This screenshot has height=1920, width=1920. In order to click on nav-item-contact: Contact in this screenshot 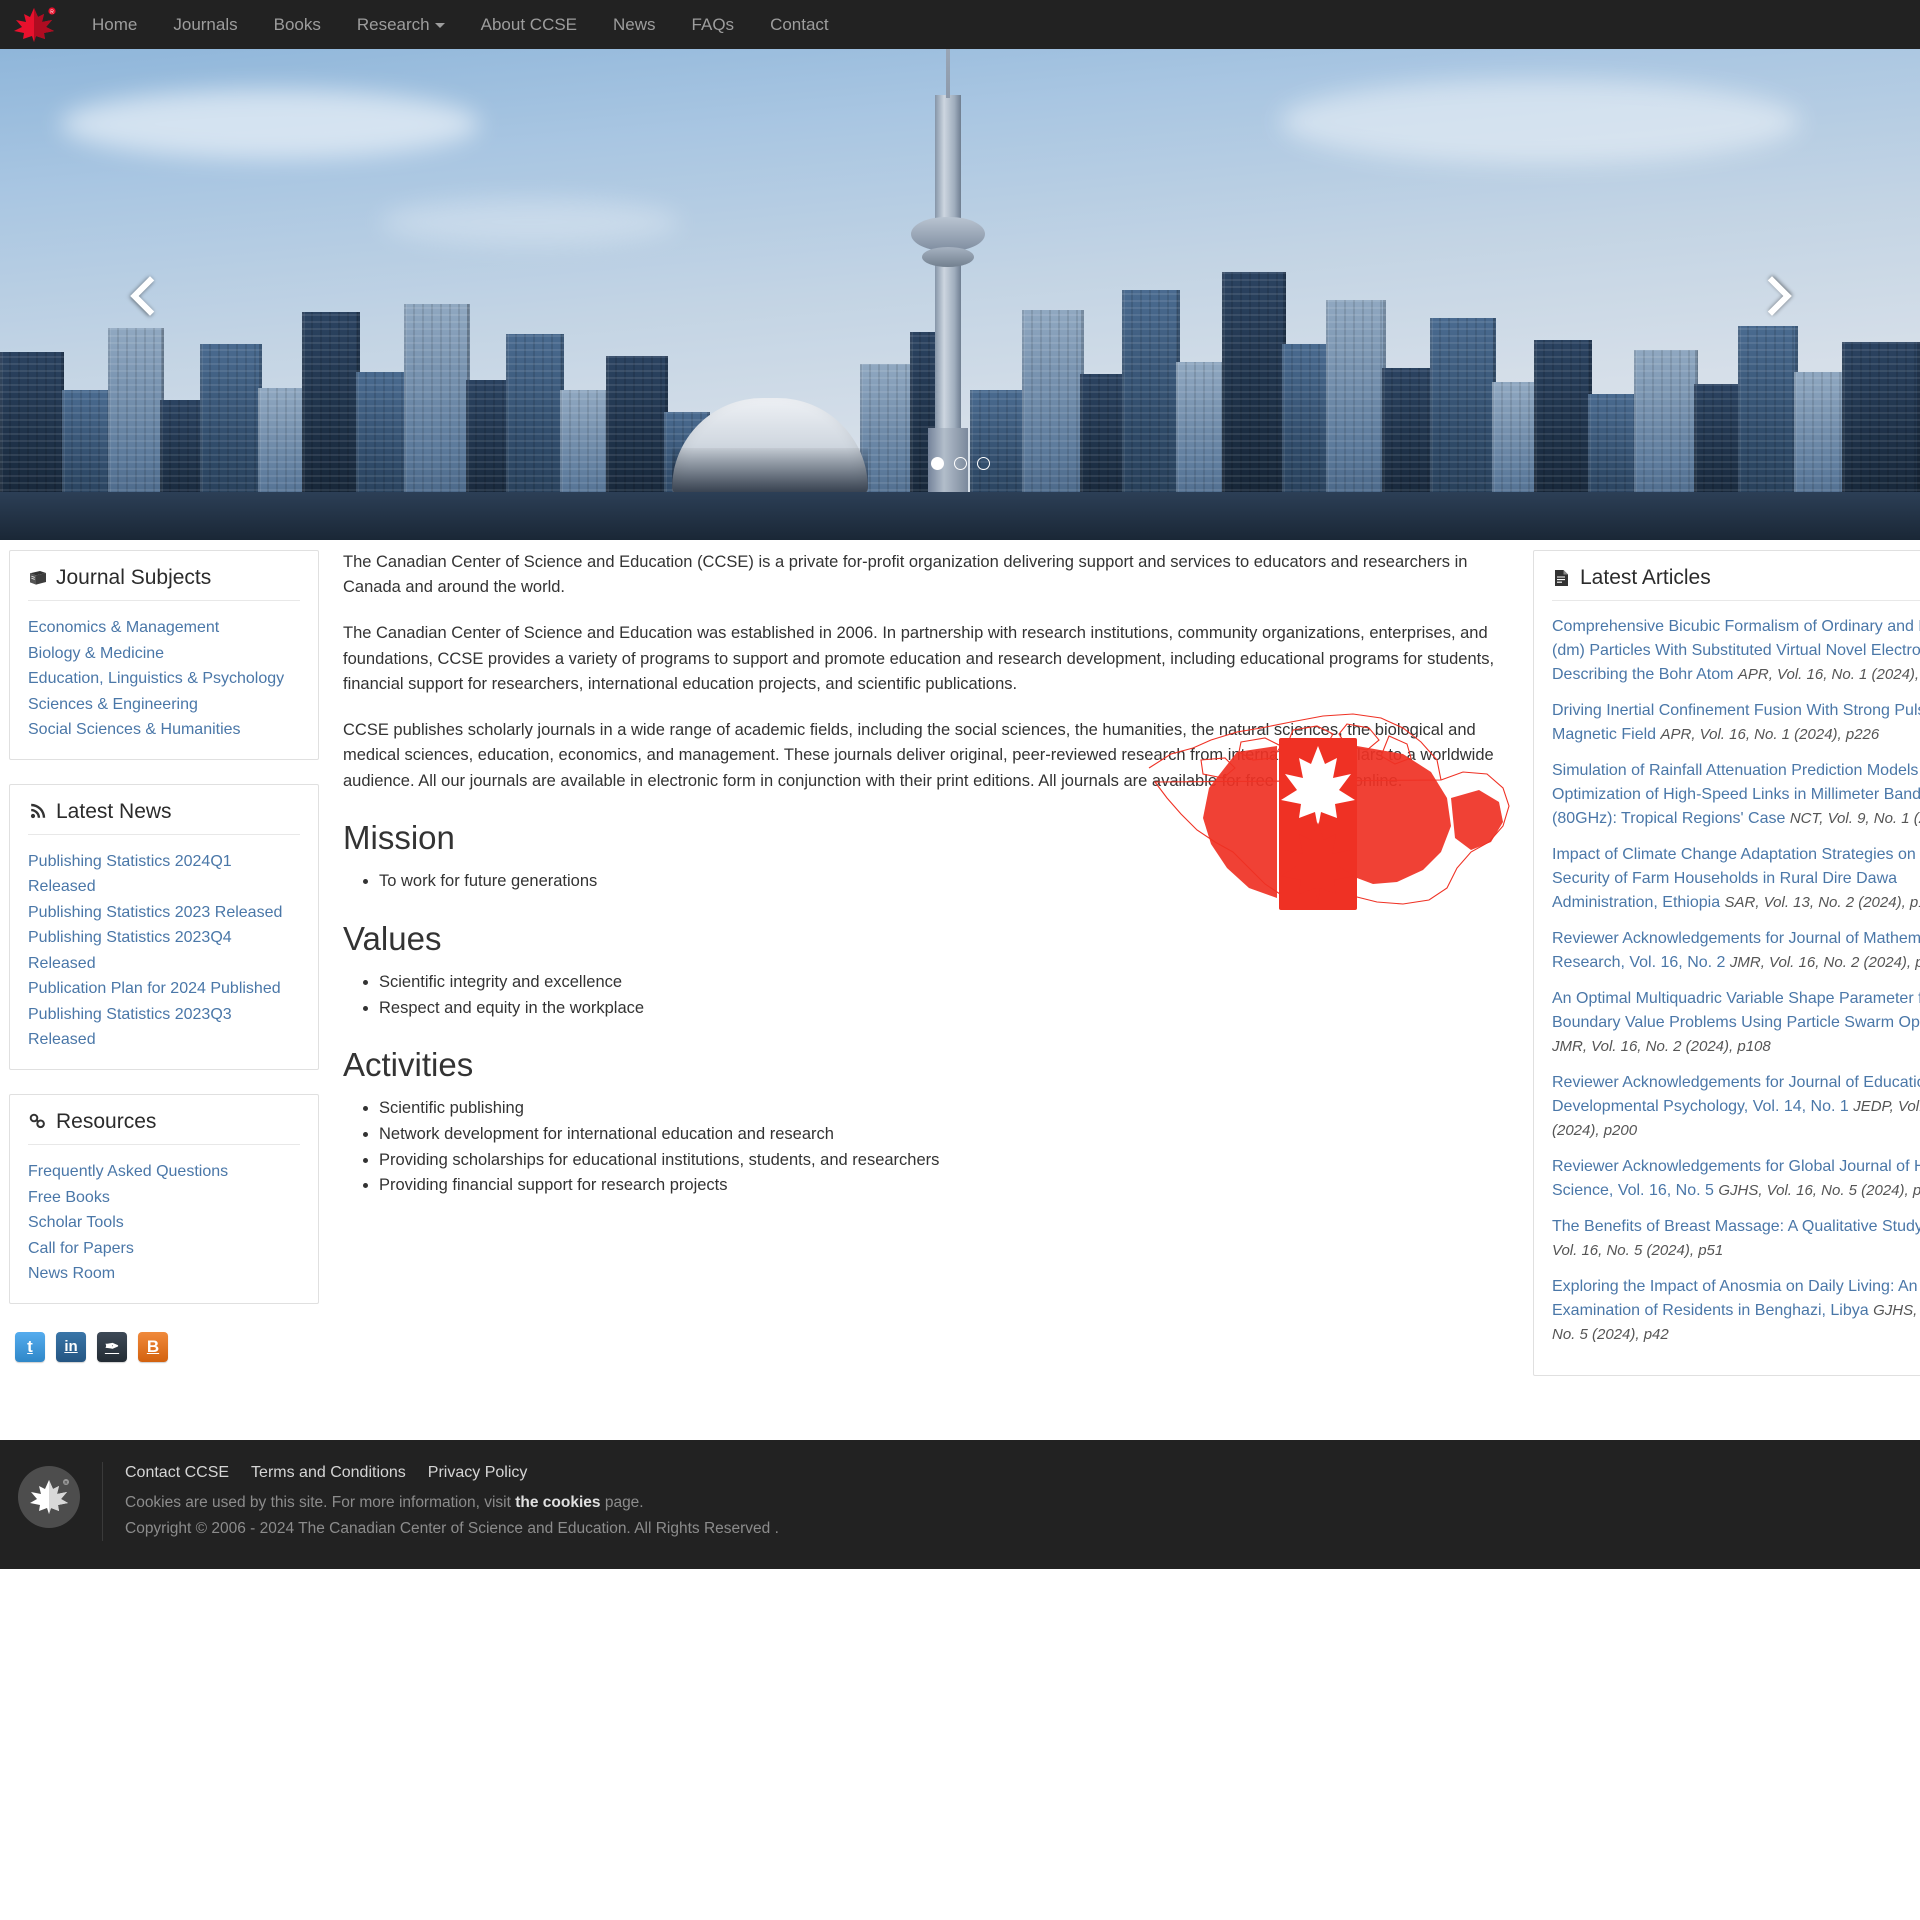, I will do `click(799, 24)`.